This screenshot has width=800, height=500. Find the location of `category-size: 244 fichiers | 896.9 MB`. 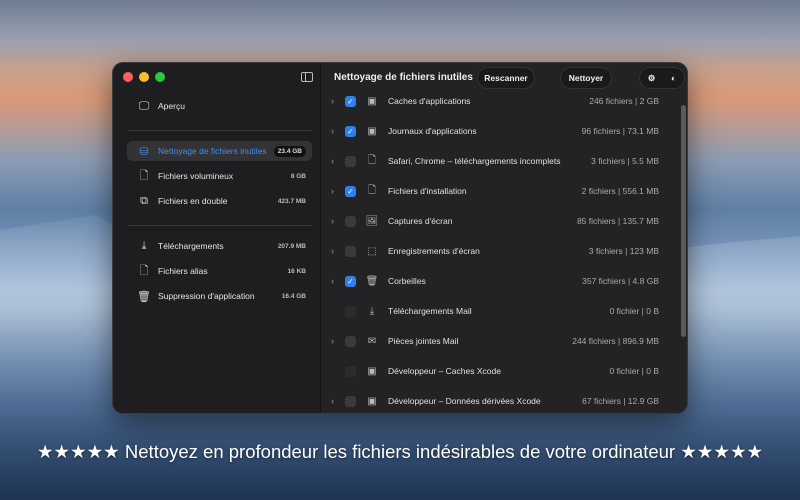

category-size: 244 fichiers | 896.9 MB is located at coordinates (615, 341).